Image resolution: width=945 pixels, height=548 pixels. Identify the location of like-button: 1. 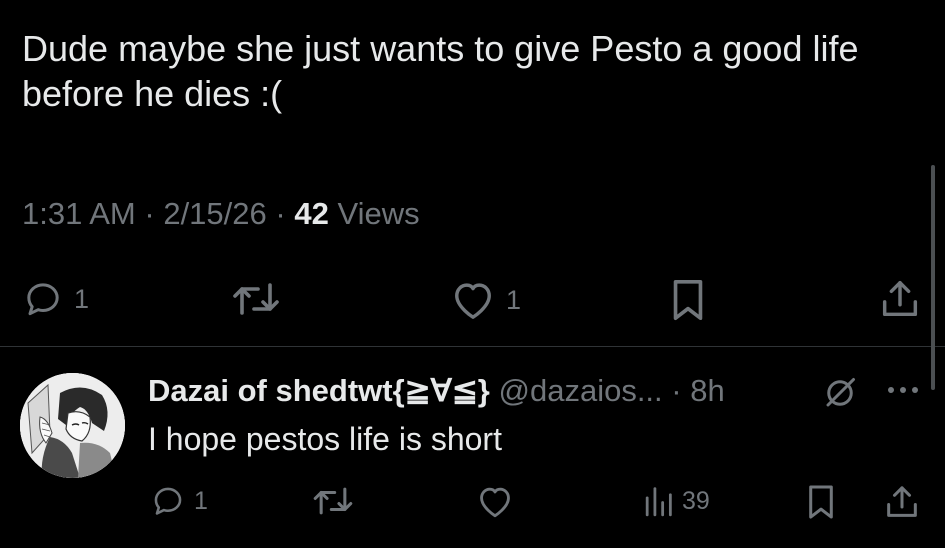
(485, 300).